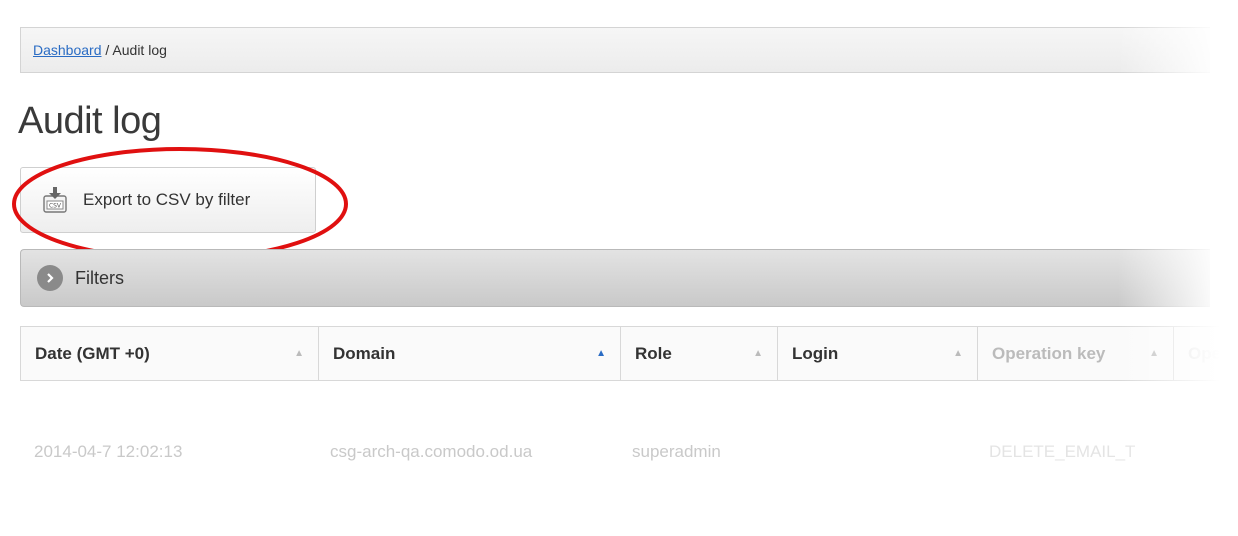  I want to click on export-csv-button: CSV Export to CSV by filter, so click(168, 200).